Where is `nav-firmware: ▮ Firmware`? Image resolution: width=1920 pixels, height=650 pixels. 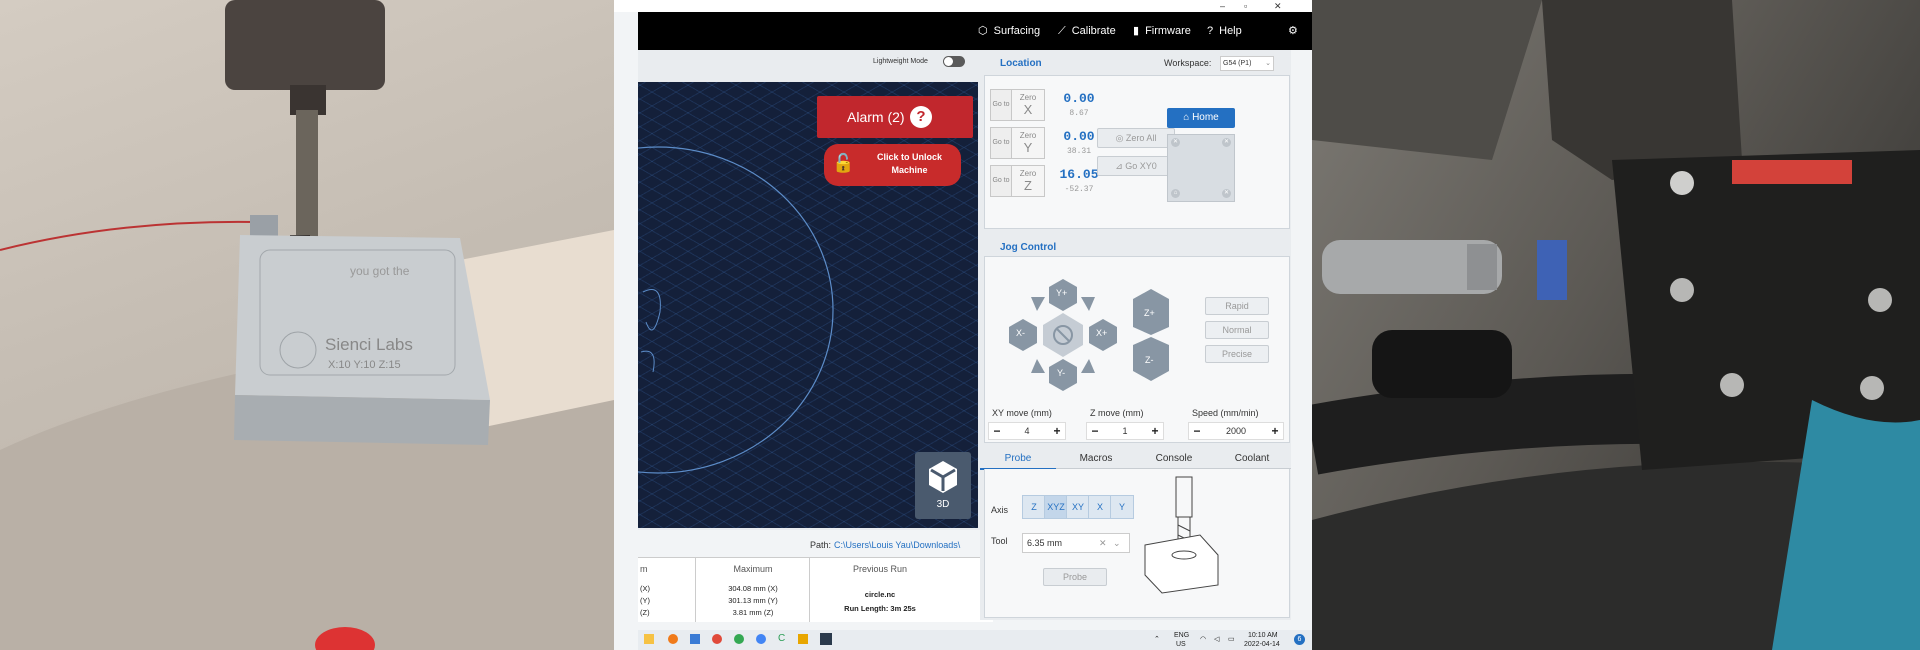
nav-firmware: ▮ Firmware is located at coordinates (1162, 31).